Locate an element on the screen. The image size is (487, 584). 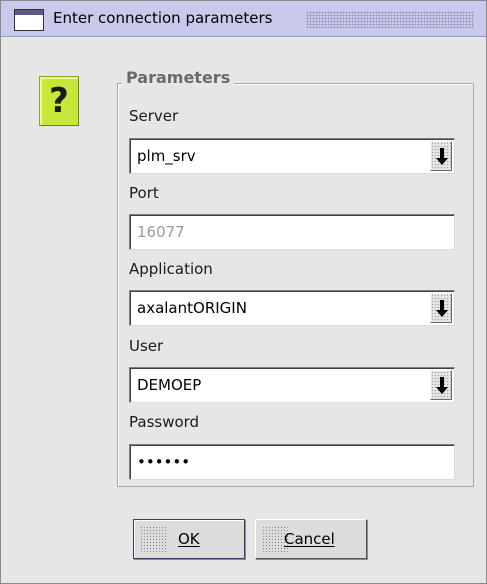
window-icon is located at coordinates (29, 20).